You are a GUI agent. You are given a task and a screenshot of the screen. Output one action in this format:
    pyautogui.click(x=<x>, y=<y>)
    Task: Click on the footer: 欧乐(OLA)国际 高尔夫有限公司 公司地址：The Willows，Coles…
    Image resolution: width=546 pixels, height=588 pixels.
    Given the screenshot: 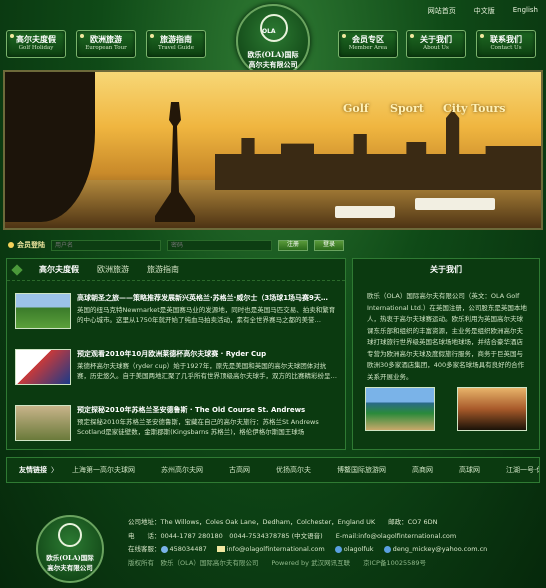 What is the action you would take?
    pyautogui.click(x=273, y=550)
    